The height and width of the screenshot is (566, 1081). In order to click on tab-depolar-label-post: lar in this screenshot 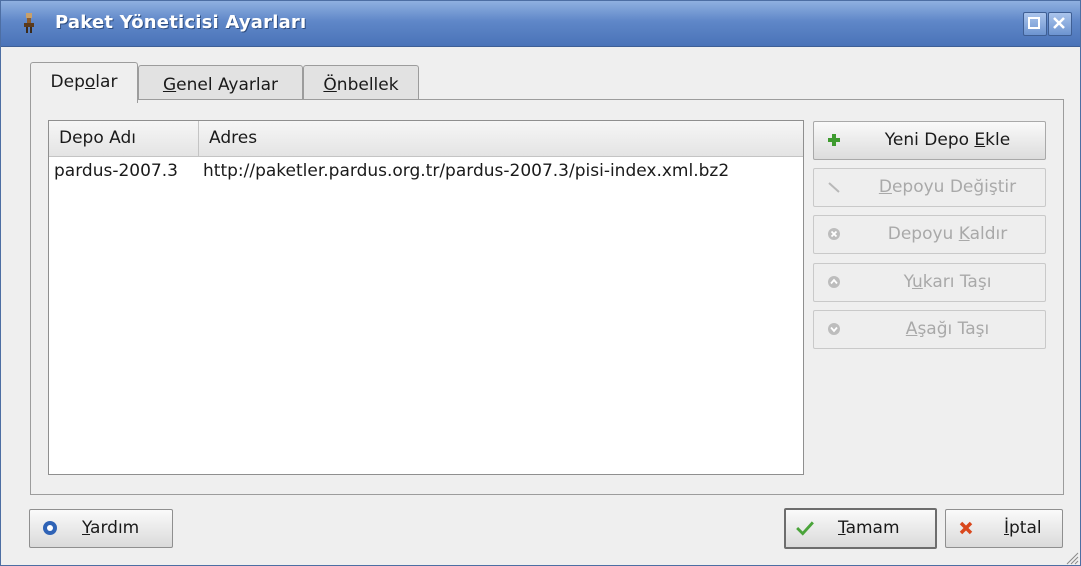, I will do `click(106, 82)`.